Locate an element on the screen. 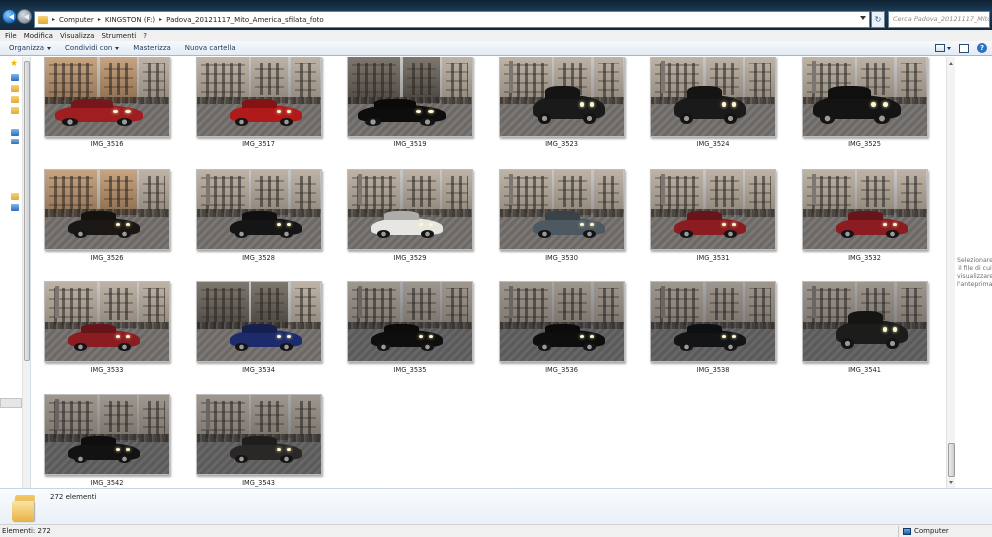 This screenshot has height=537, width=992. vertical-scrollbar is located at coordinates (950, 272).